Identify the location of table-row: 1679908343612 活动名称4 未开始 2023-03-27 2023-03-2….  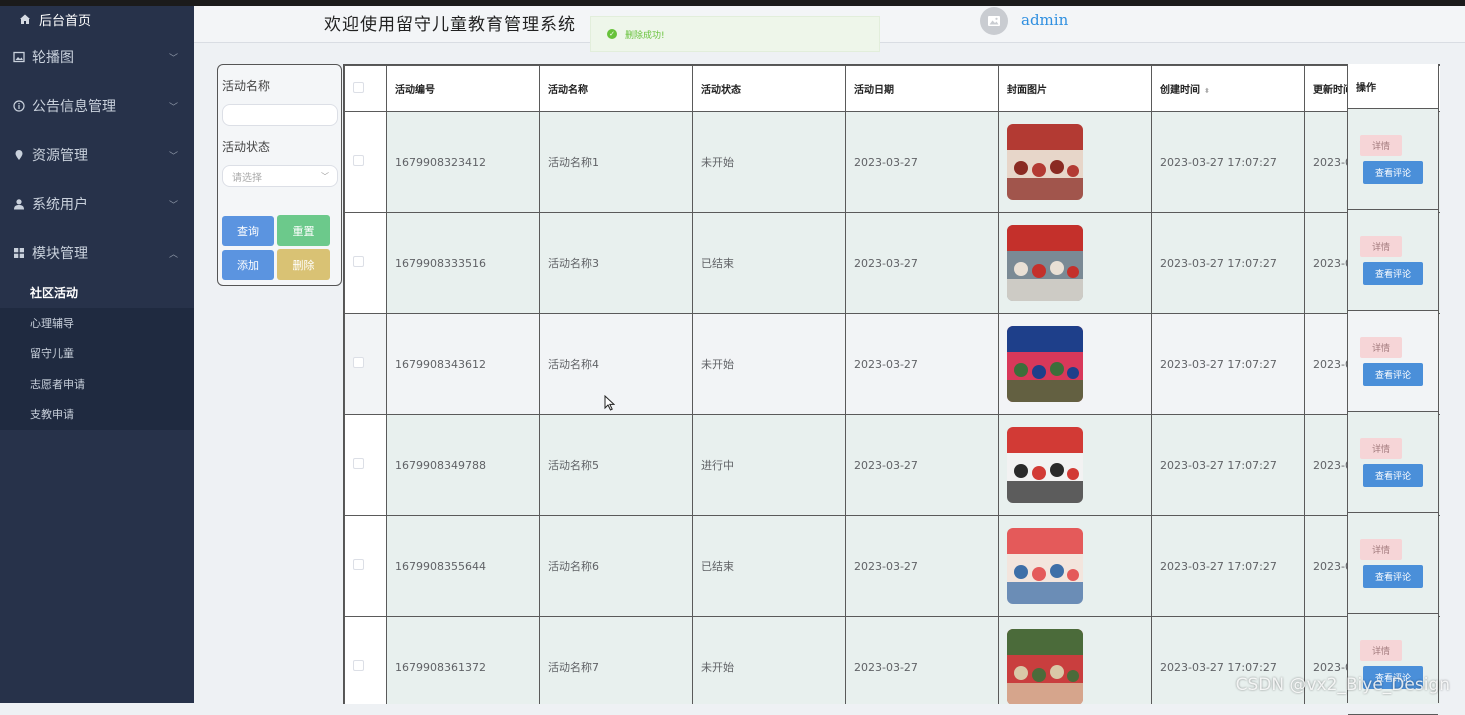
(892, 364).